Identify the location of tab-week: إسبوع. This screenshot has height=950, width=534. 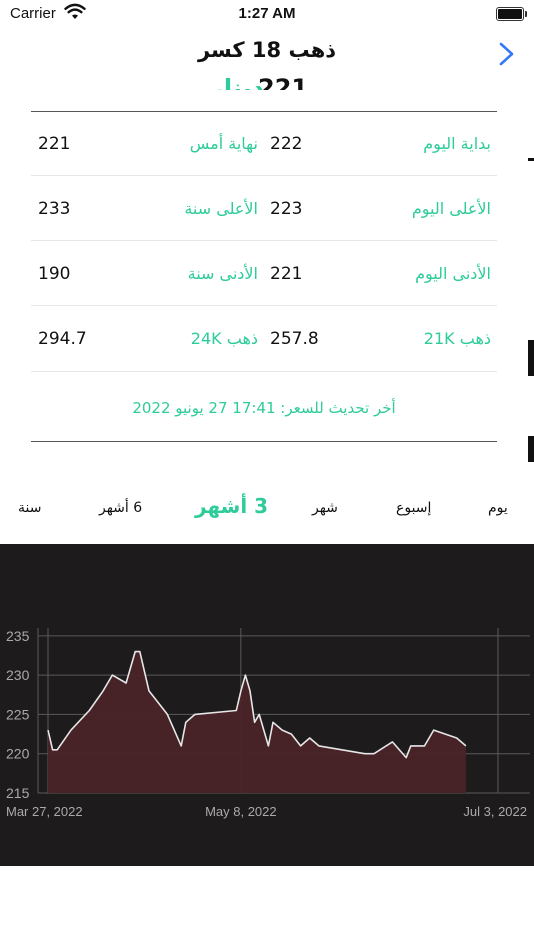
(413, 508).